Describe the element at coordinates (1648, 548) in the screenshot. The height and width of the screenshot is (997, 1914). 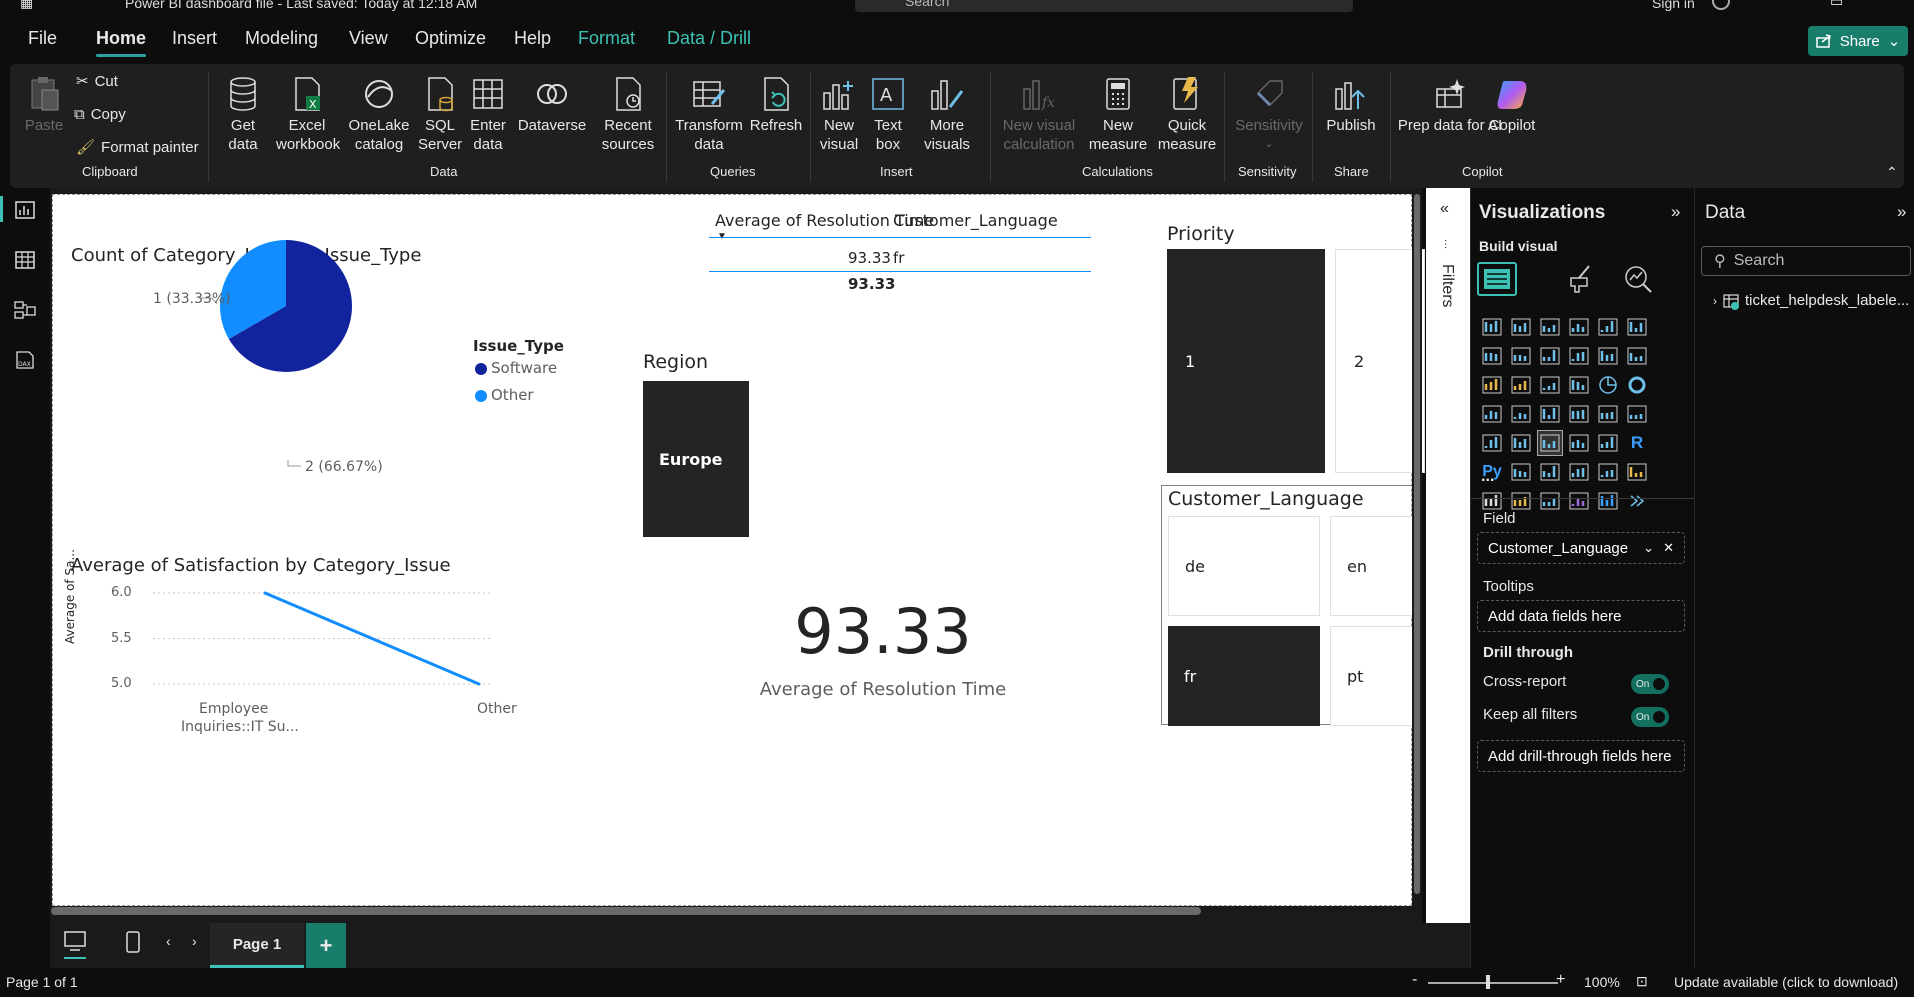
I see `chevron-down-icon: ⌄` at that location.